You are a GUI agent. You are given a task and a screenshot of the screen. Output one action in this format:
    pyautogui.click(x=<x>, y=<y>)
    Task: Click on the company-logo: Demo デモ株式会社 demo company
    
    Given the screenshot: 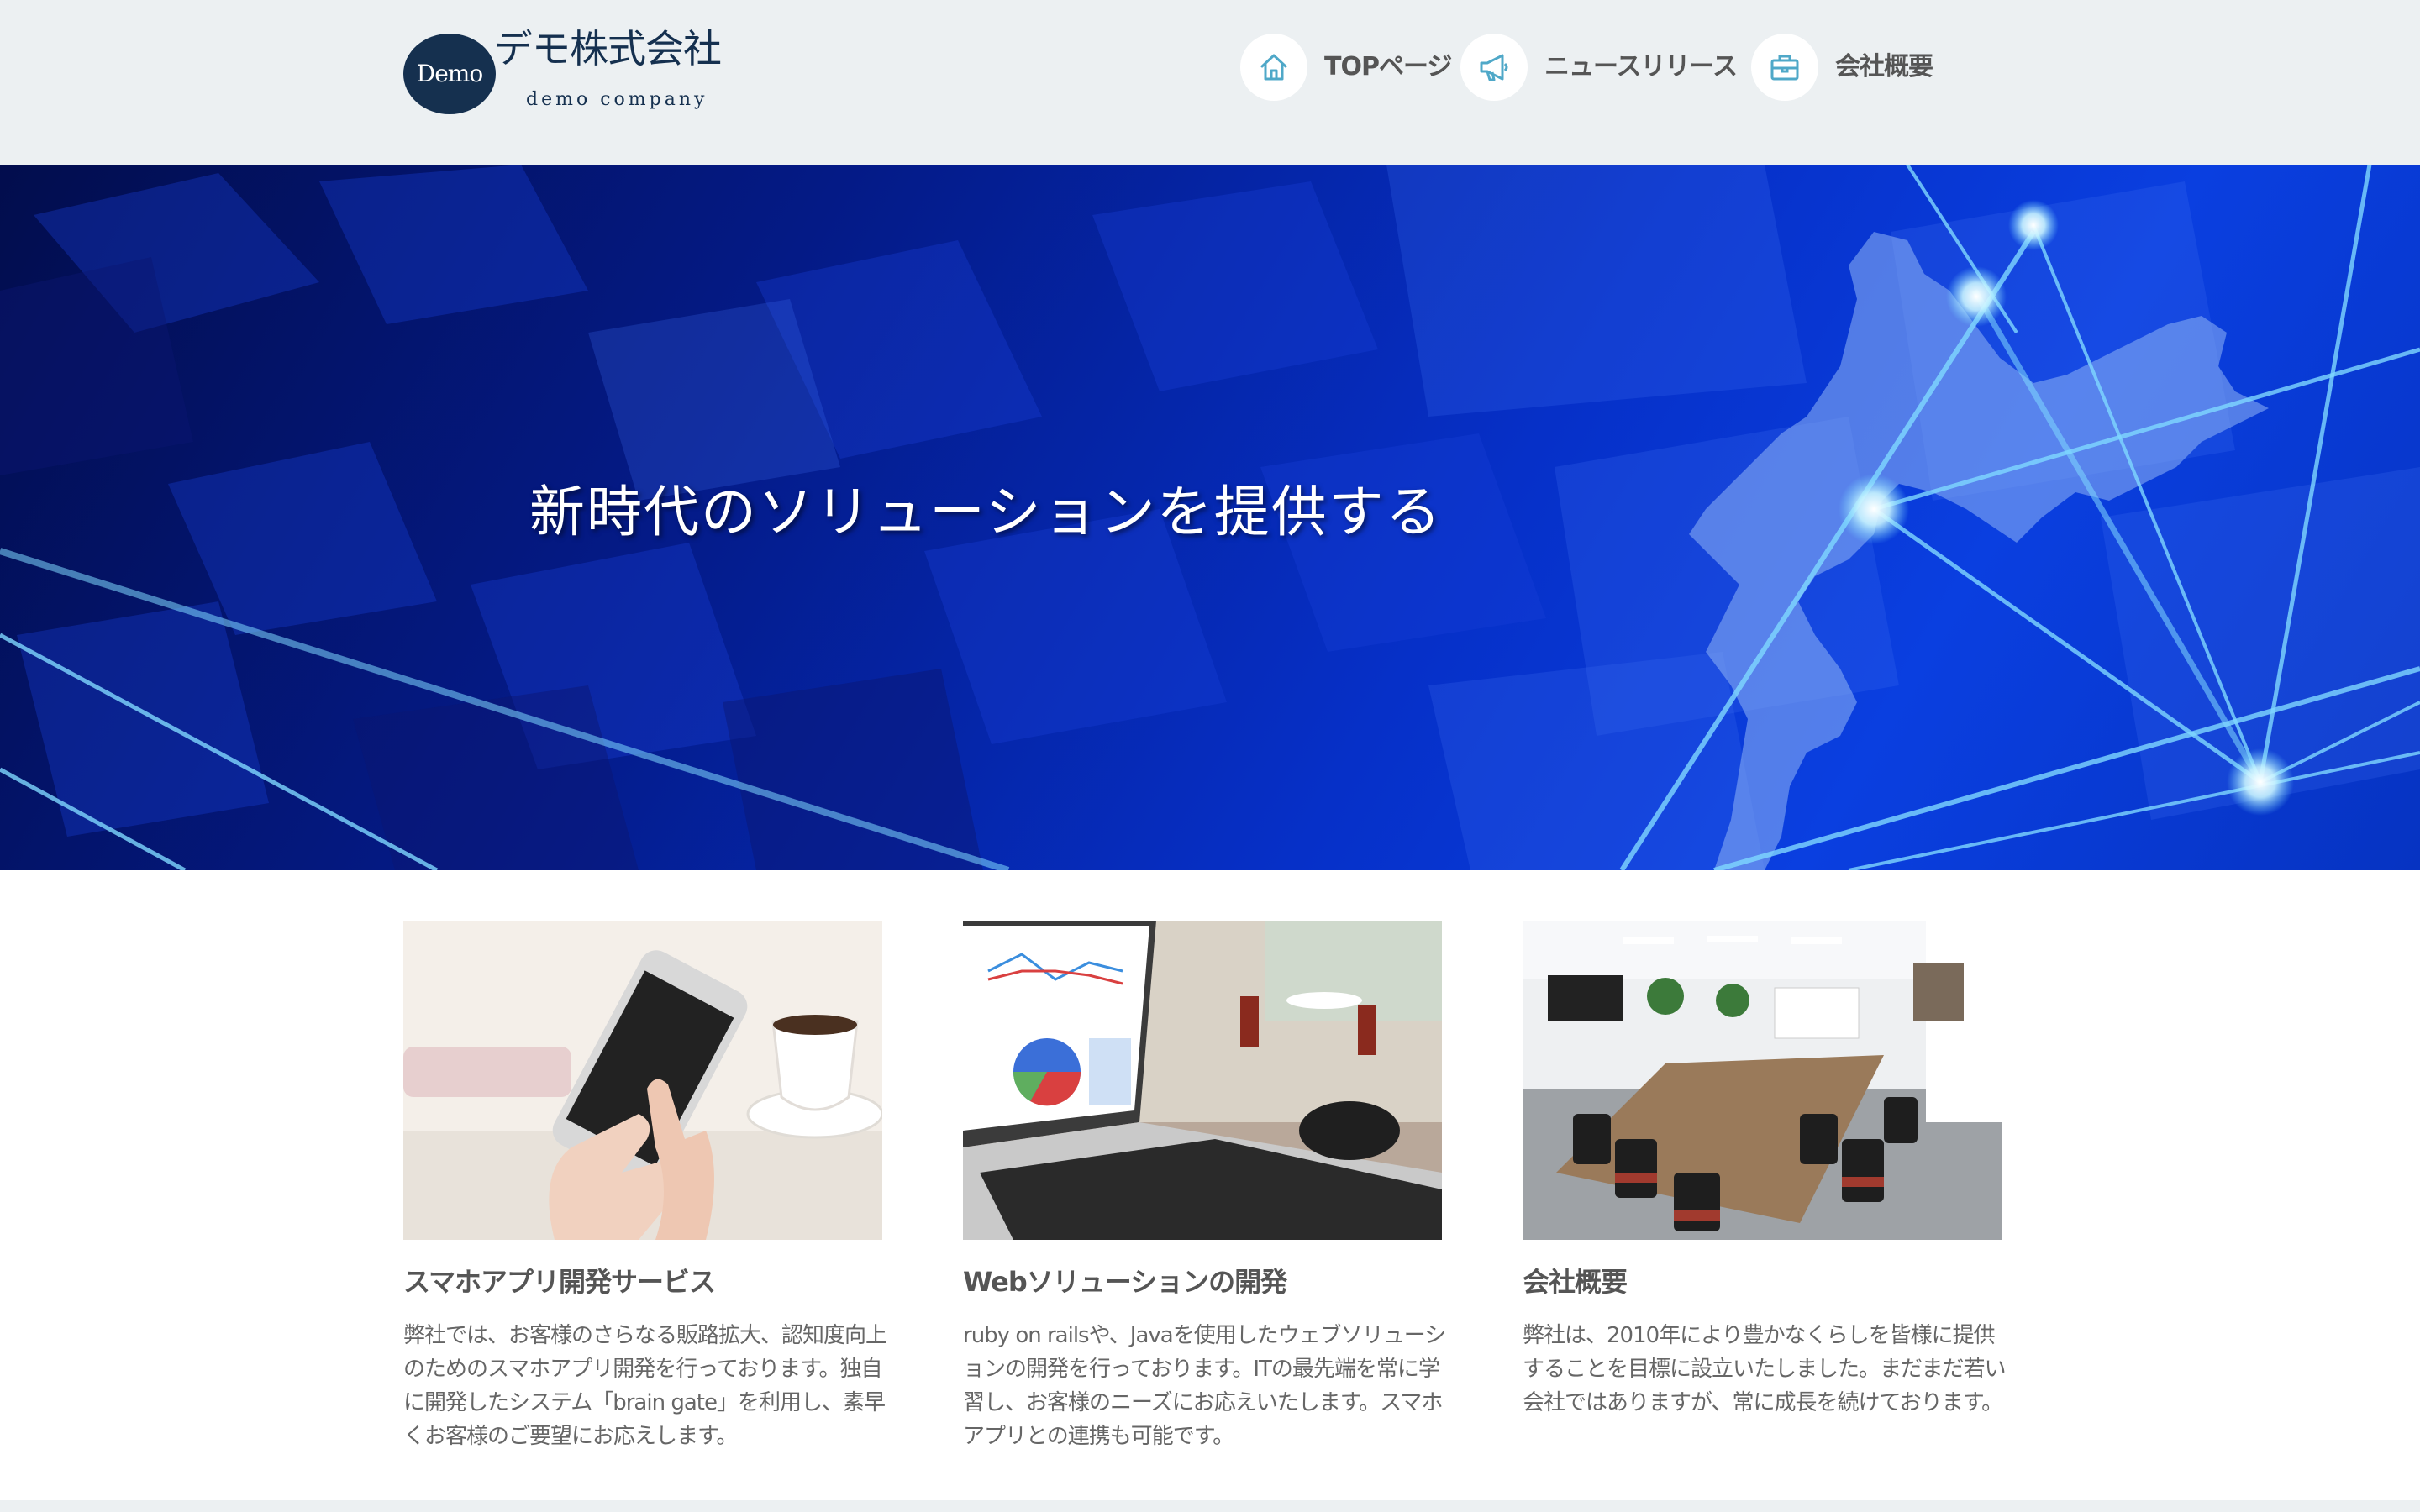 What is the action you would take?
    pyautogui.click(x=571, y=74)
    